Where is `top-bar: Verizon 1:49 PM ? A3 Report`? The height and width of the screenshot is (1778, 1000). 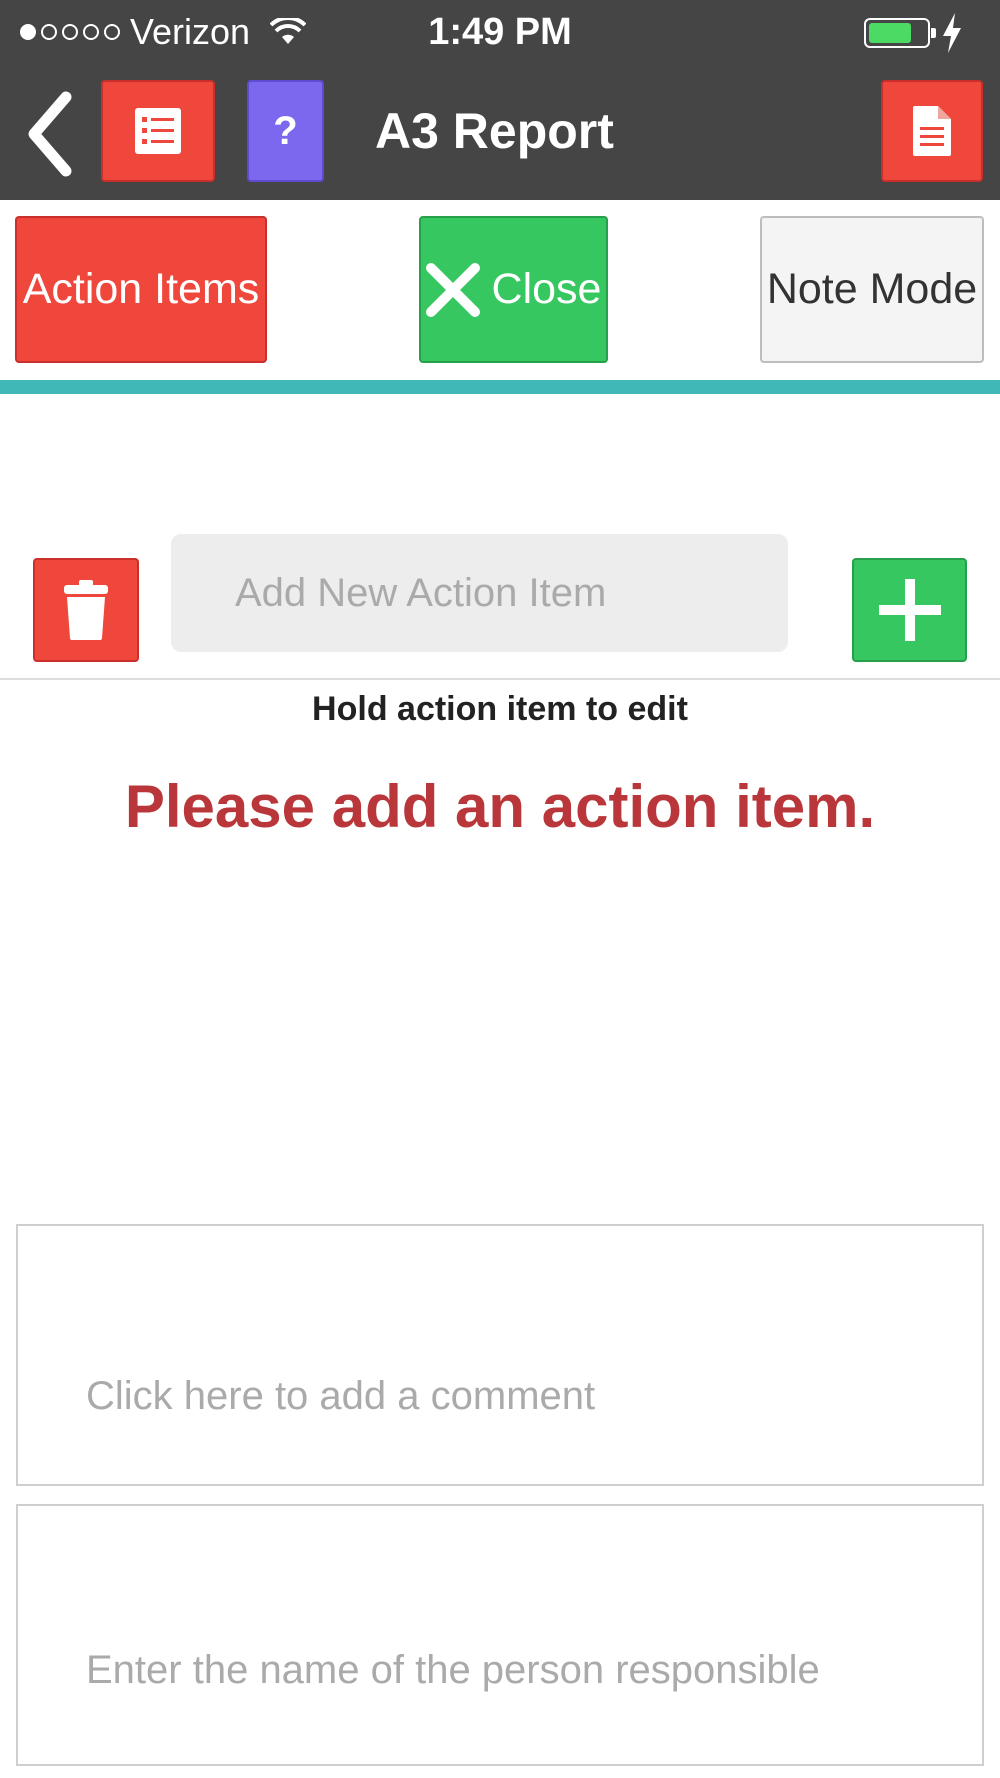 top-bar: Verizon 1:49 PM ? A3 Report is located at coordinates (500, 100).